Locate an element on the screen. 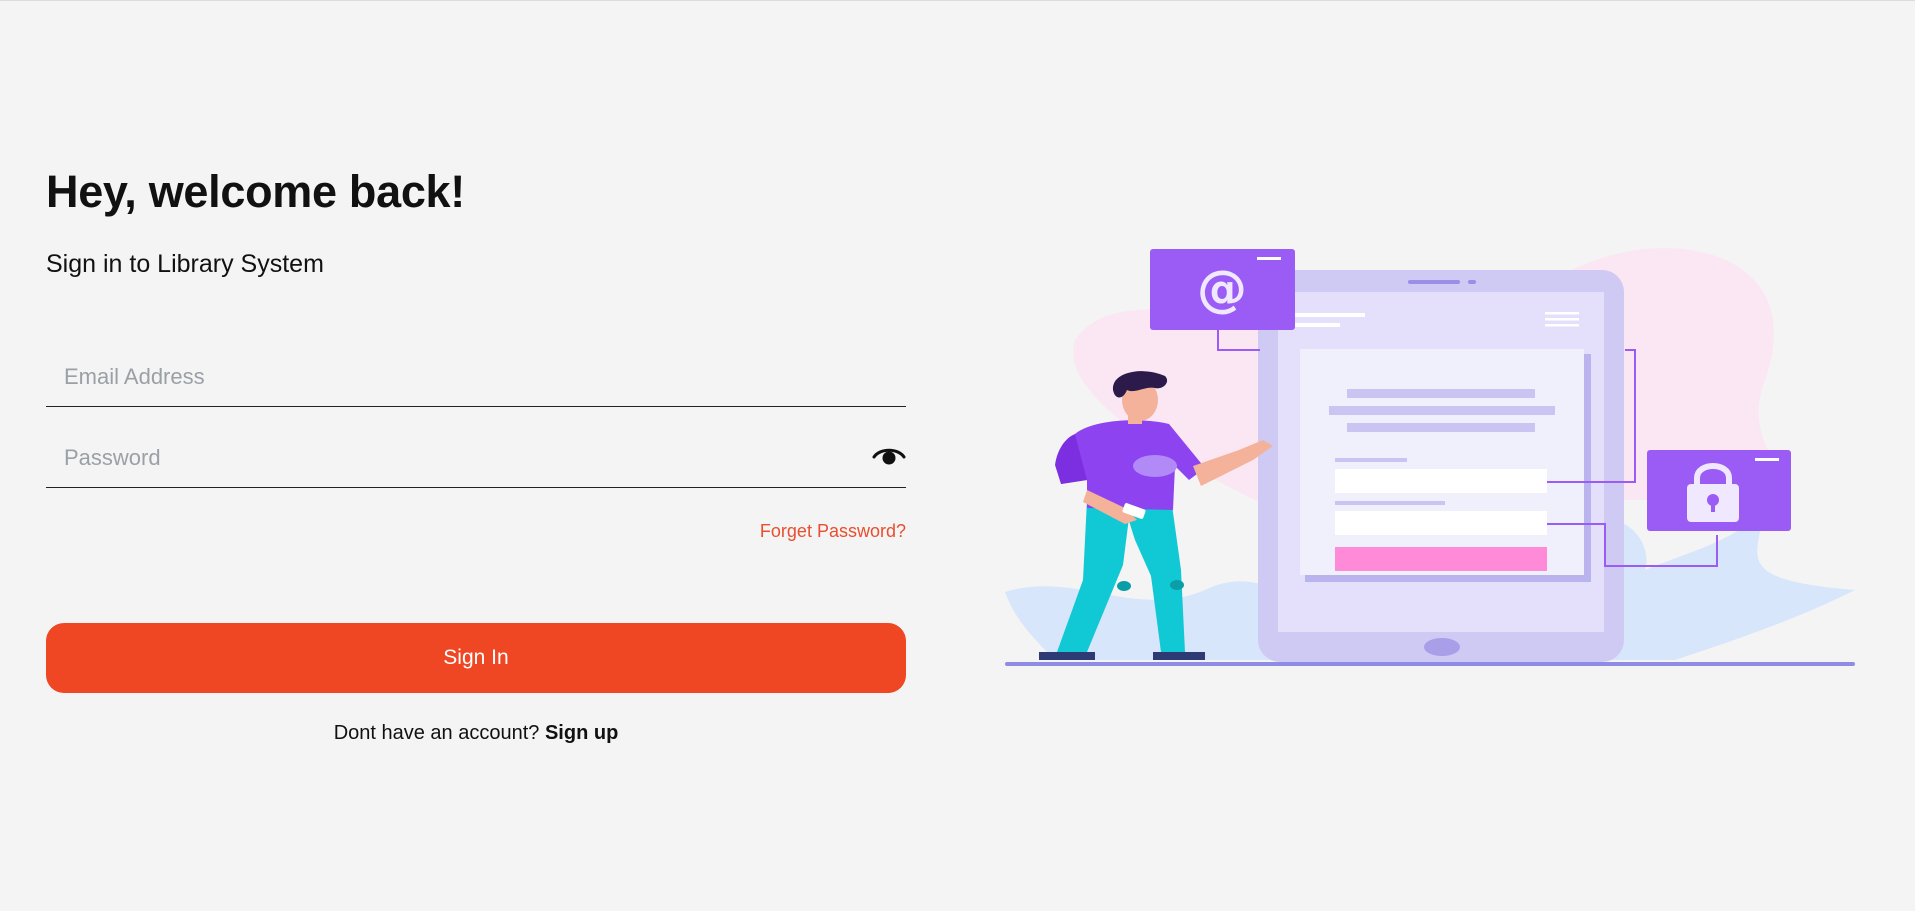 The image size is (1915, 911). sign-in-button: Sign In is located at coordinates (476, 658).